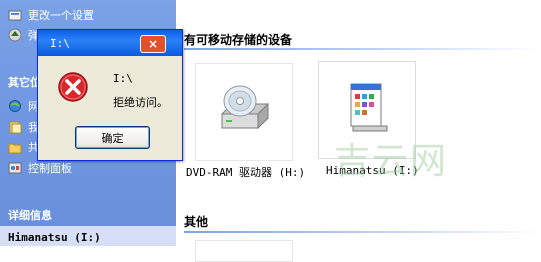 The image size is (541, 262). Describe the element at coordinates (123, 78) in the screenshot. I see `error-path: I:\` at that location.